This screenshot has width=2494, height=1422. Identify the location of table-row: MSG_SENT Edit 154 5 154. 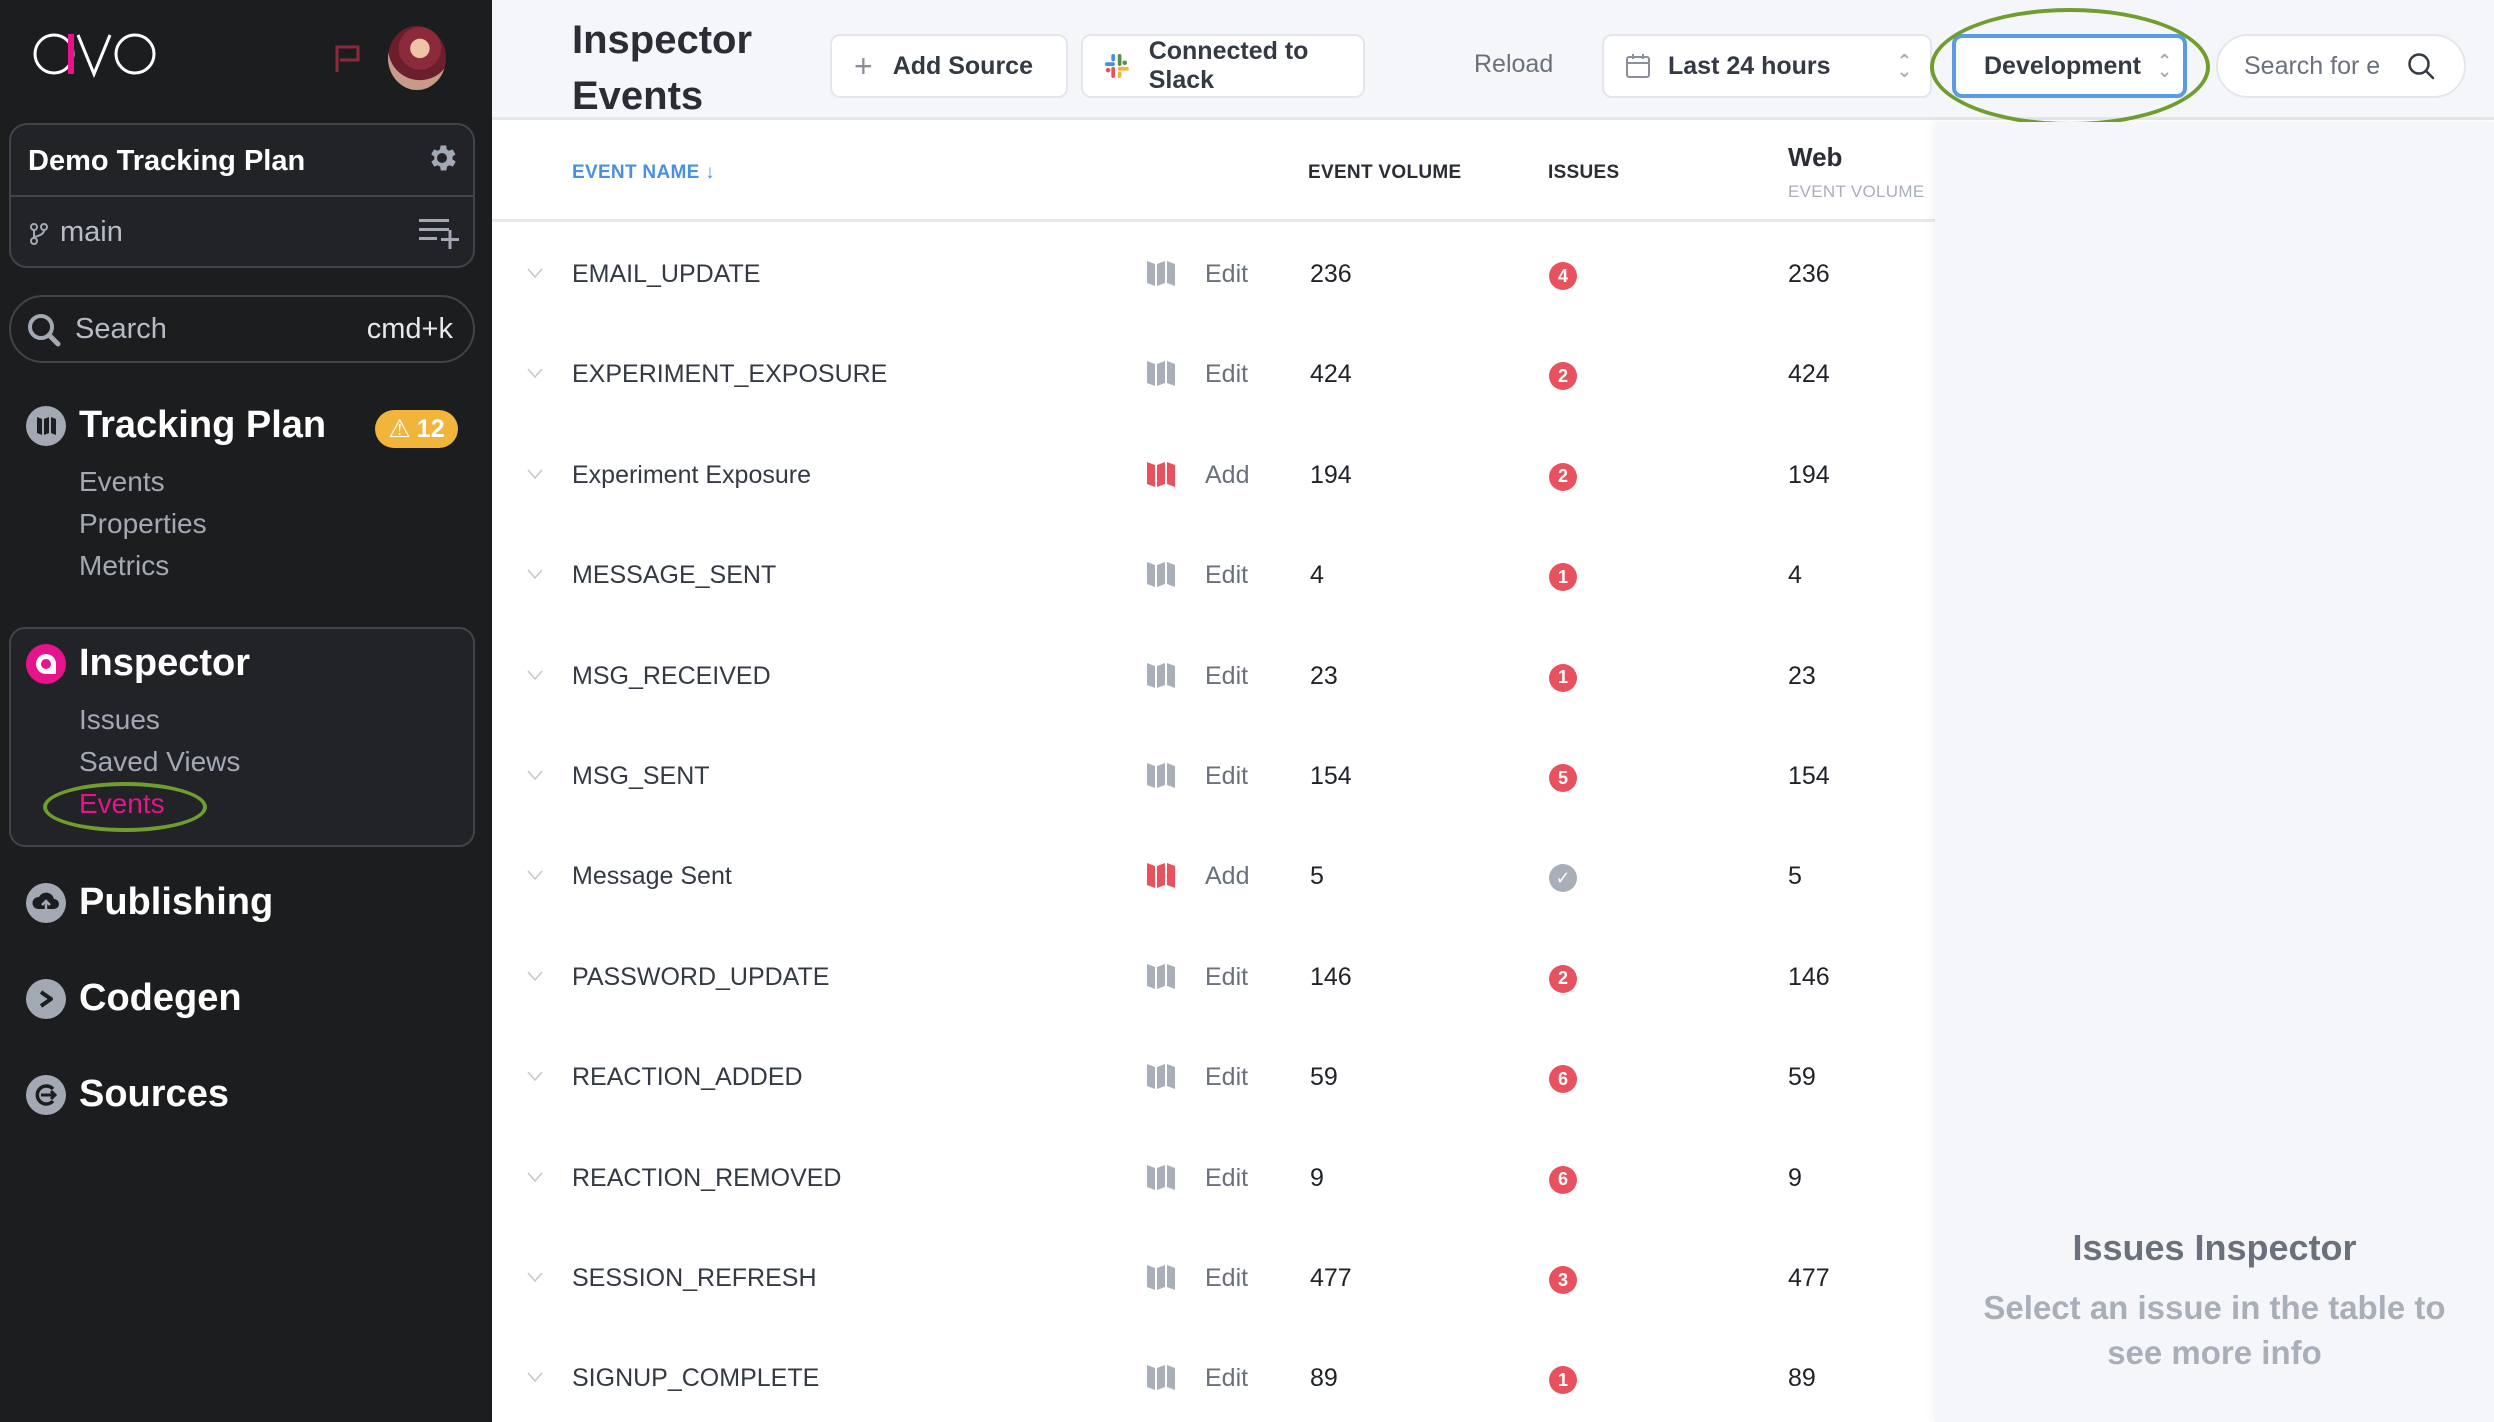
(1213, 777).